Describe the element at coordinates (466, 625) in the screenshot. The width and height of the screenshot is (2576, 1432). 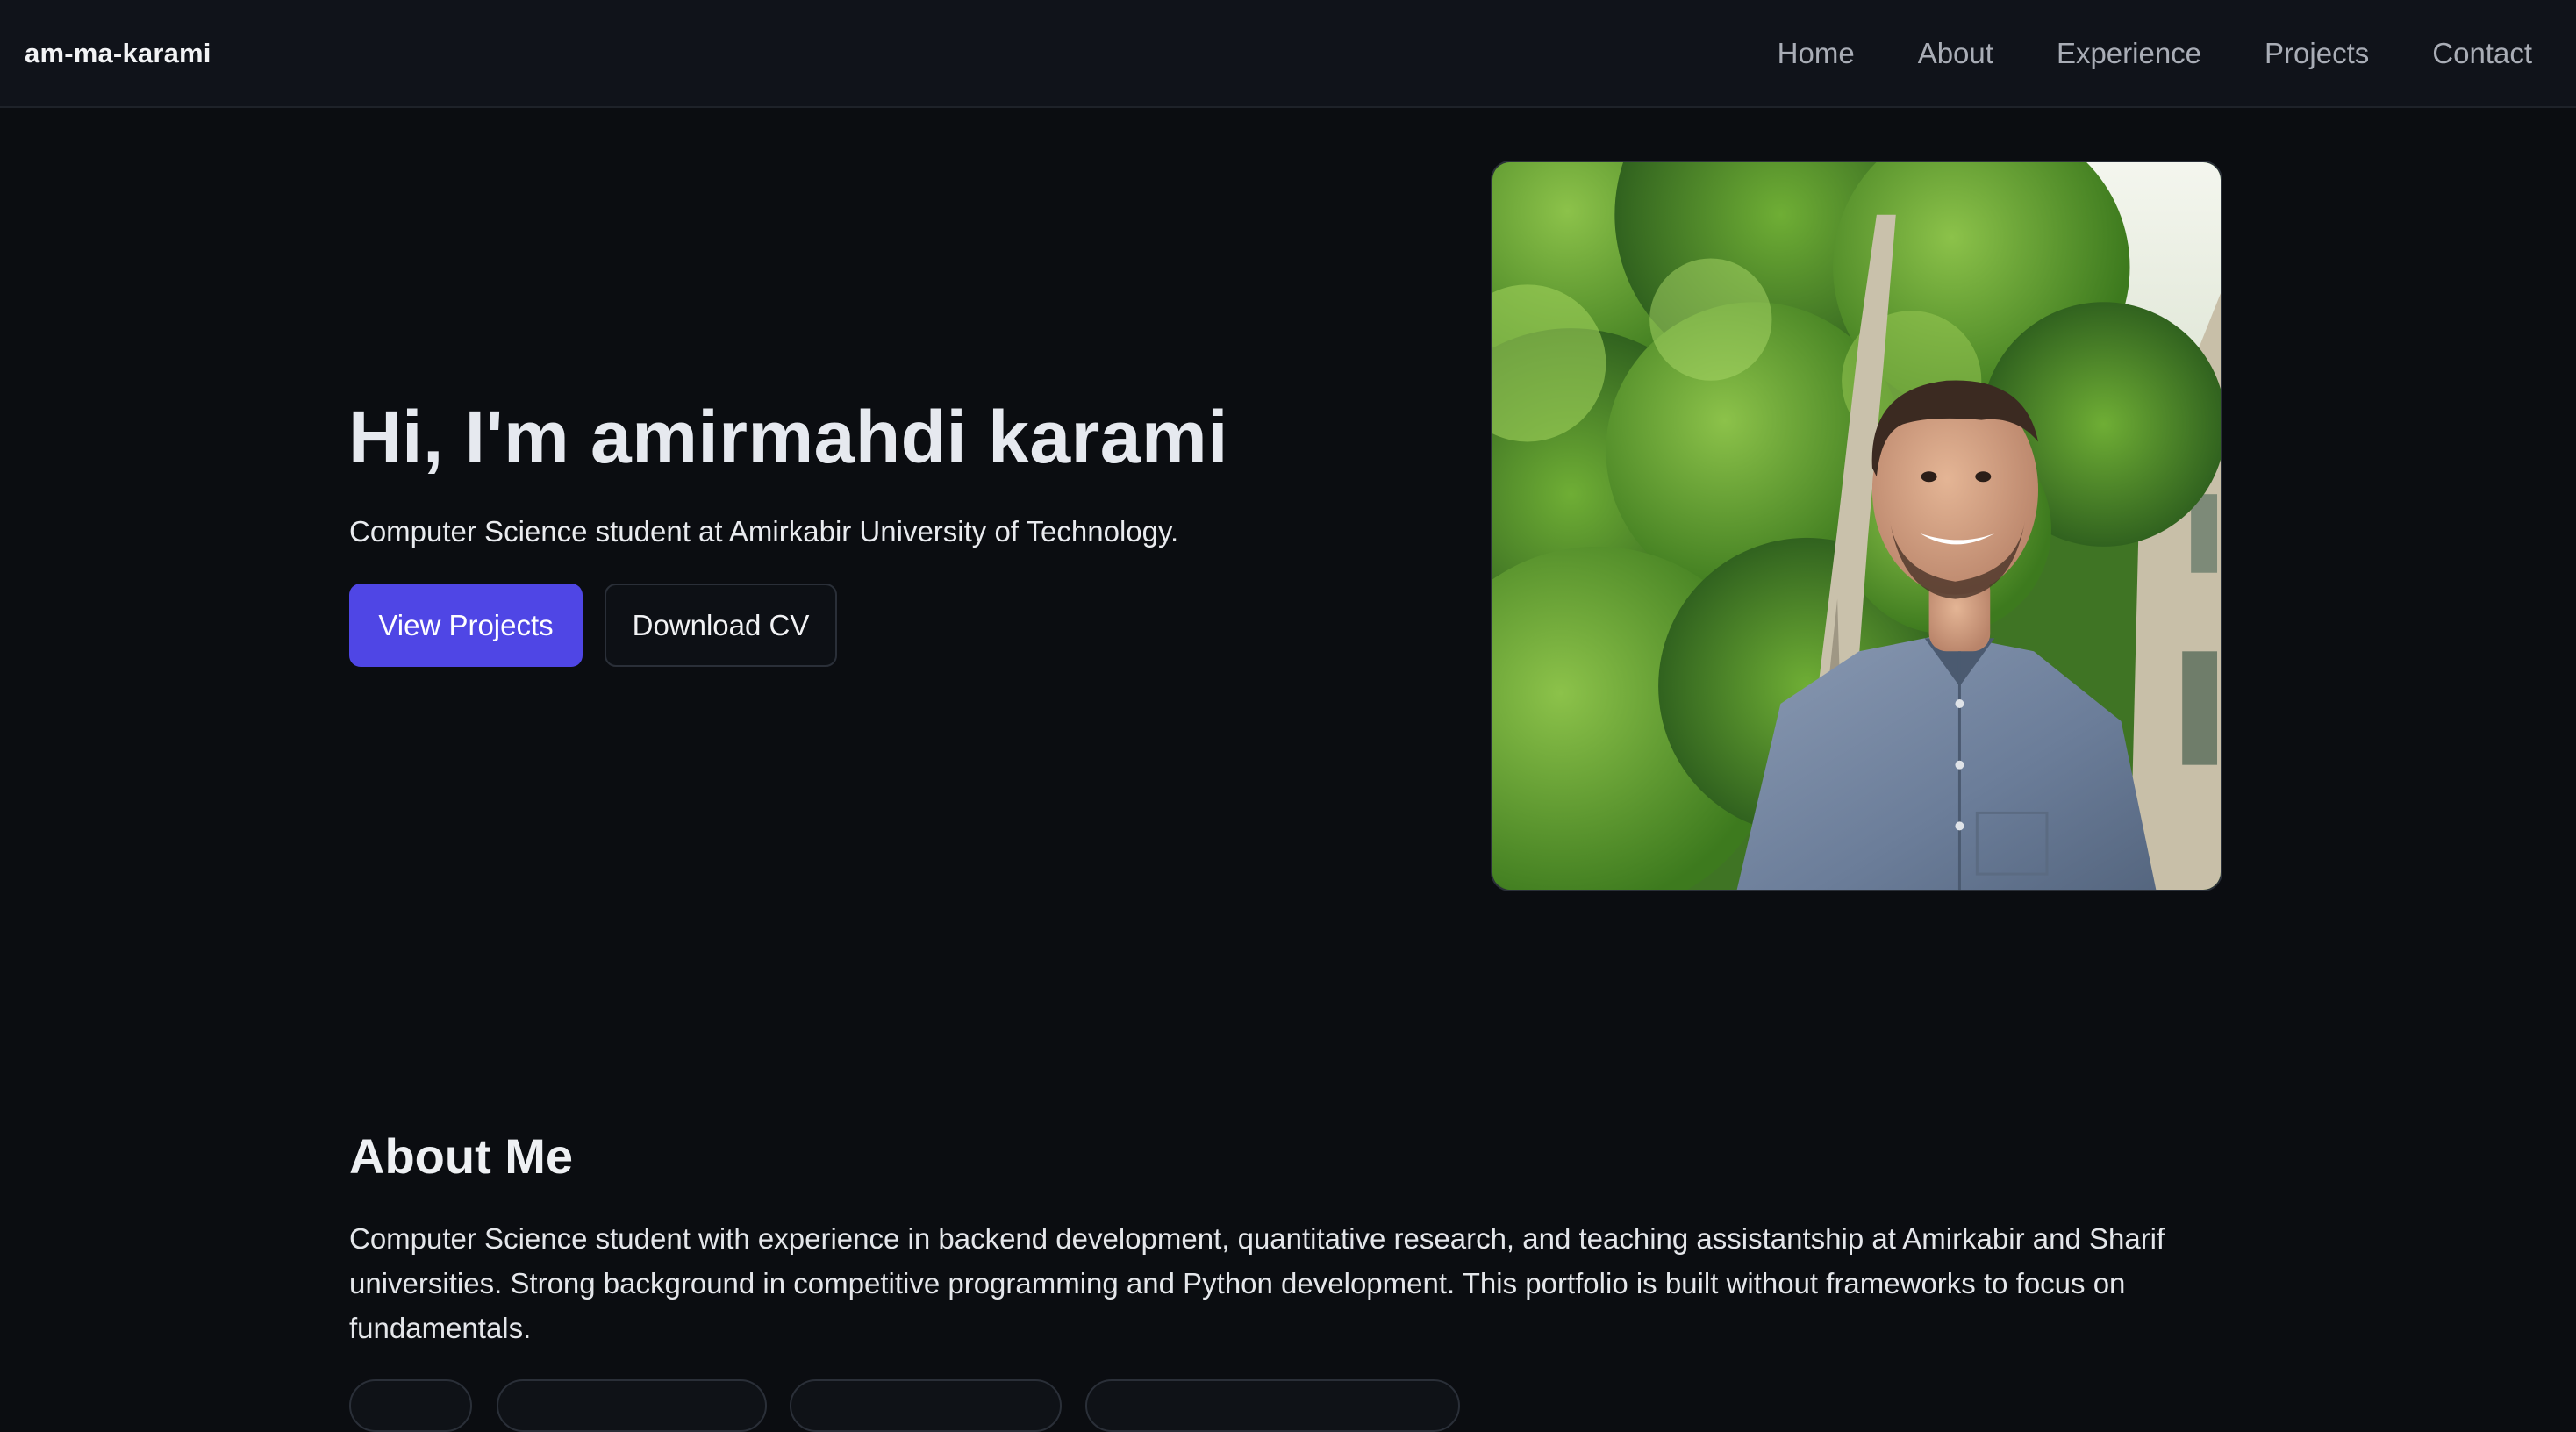
I see `view-projects-button: View Projects` at that location.